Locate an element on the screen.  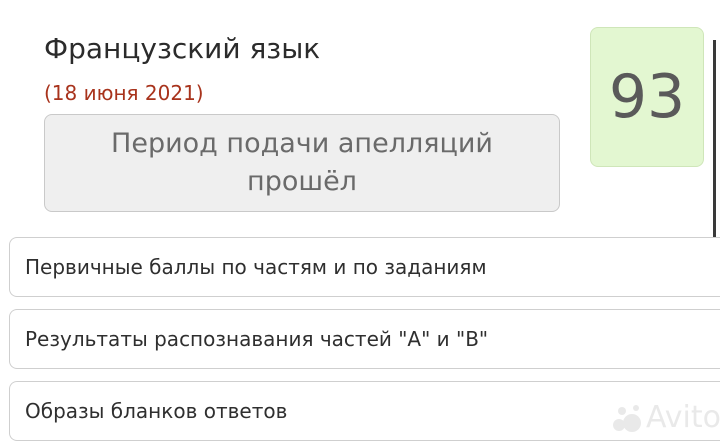
watermark-text: Avito is located at coordinates (683, 417).